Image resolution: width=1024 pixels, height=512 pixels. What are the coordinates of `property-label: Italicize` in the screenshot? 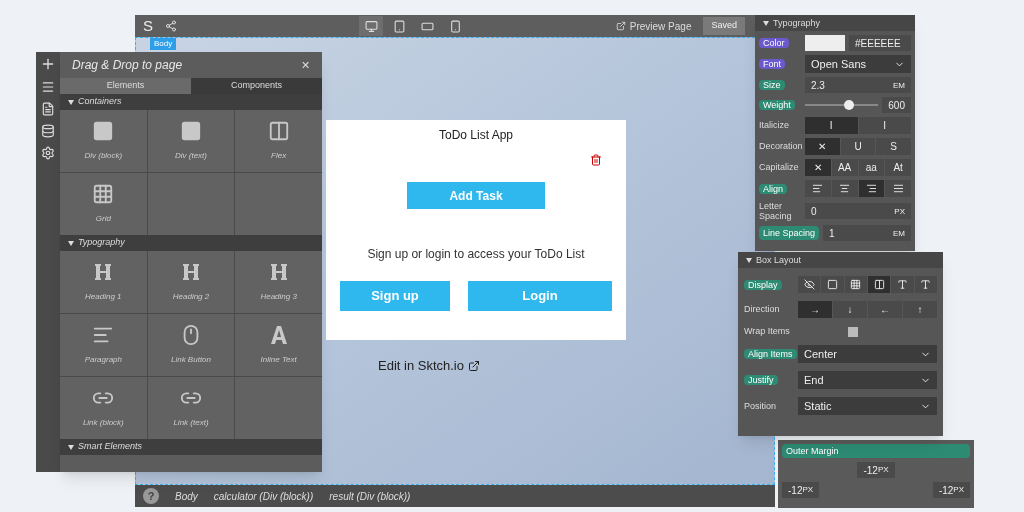 It's located at (774, 125).